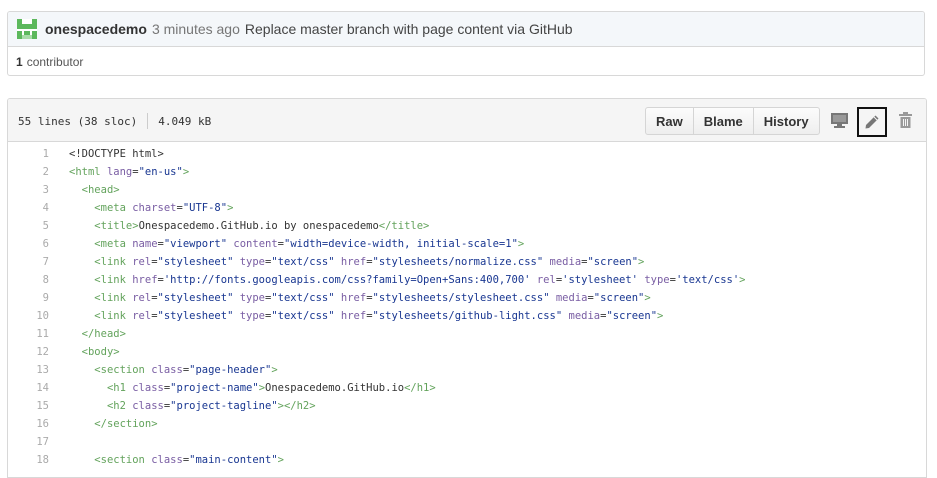  I want to click on code-line: 15 <h2 class="project-tagline"></h2>, so click(467, 406).